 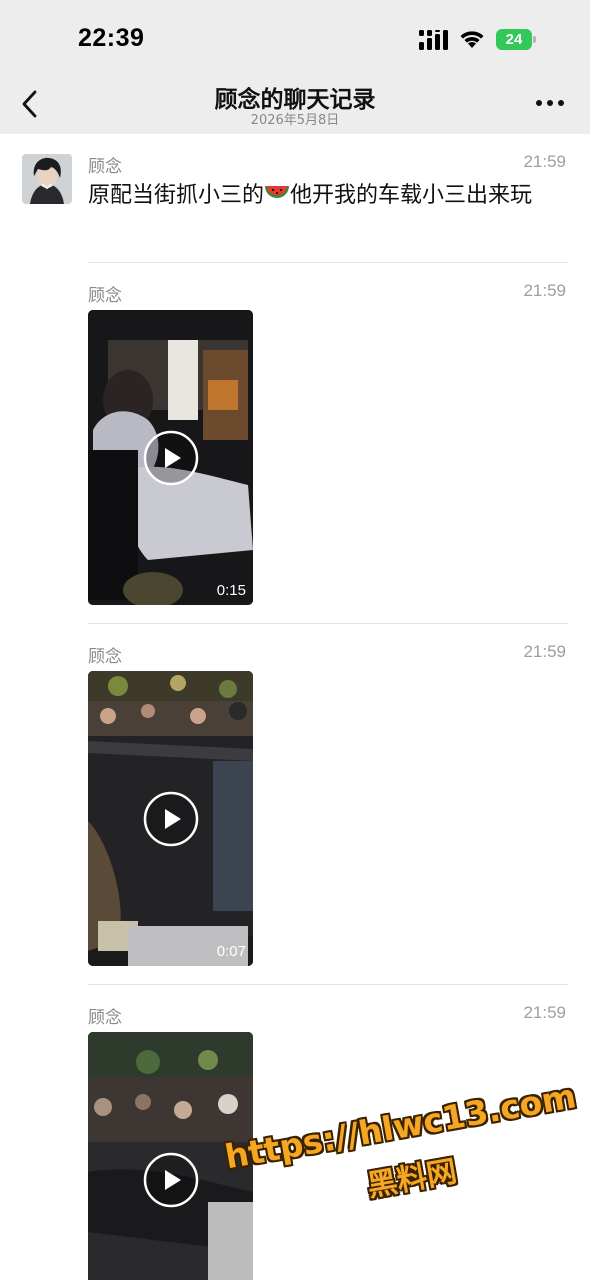 I want to click on watermark-name: 黑料网, so click(x=412, y=1179).